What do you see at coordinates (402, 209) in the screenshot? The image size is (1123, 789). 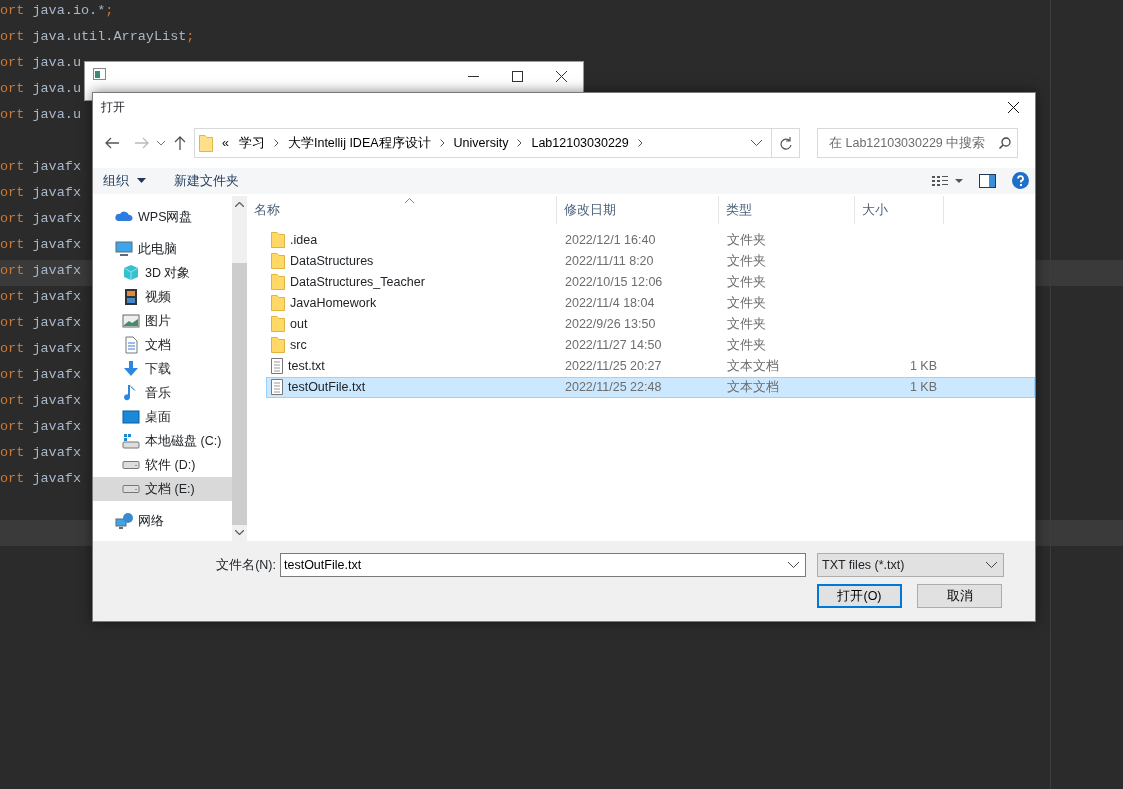 I see `column-header: 名称` at bounding box center [402, 209].